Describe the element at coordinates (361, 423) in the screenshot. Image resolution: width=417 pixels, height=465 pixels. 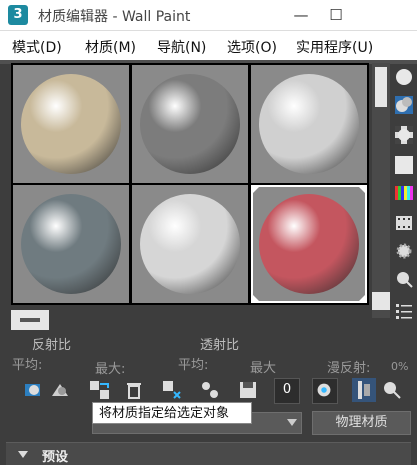
I see `material-type-button: 物理材质` at that location.